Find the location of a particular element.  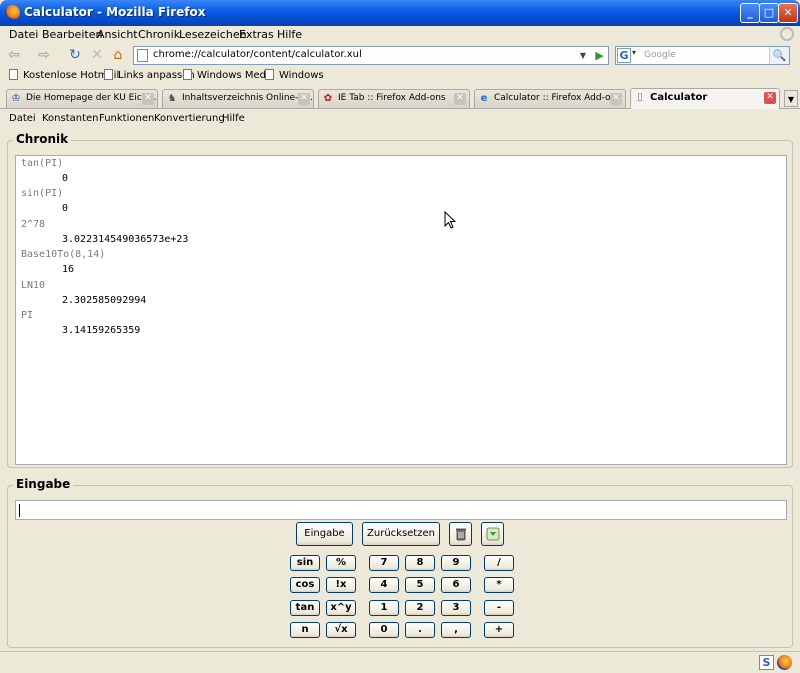

key-tan: tan is located at coordinates (305, 608).